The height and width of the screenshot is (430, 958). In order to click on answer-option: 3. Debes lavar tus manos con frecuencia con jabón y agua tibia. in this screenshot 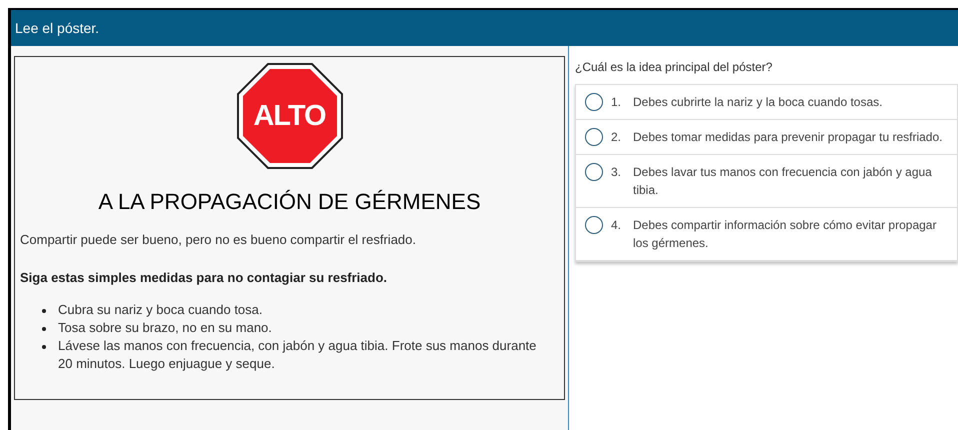, I will do `click(766, 181)`.